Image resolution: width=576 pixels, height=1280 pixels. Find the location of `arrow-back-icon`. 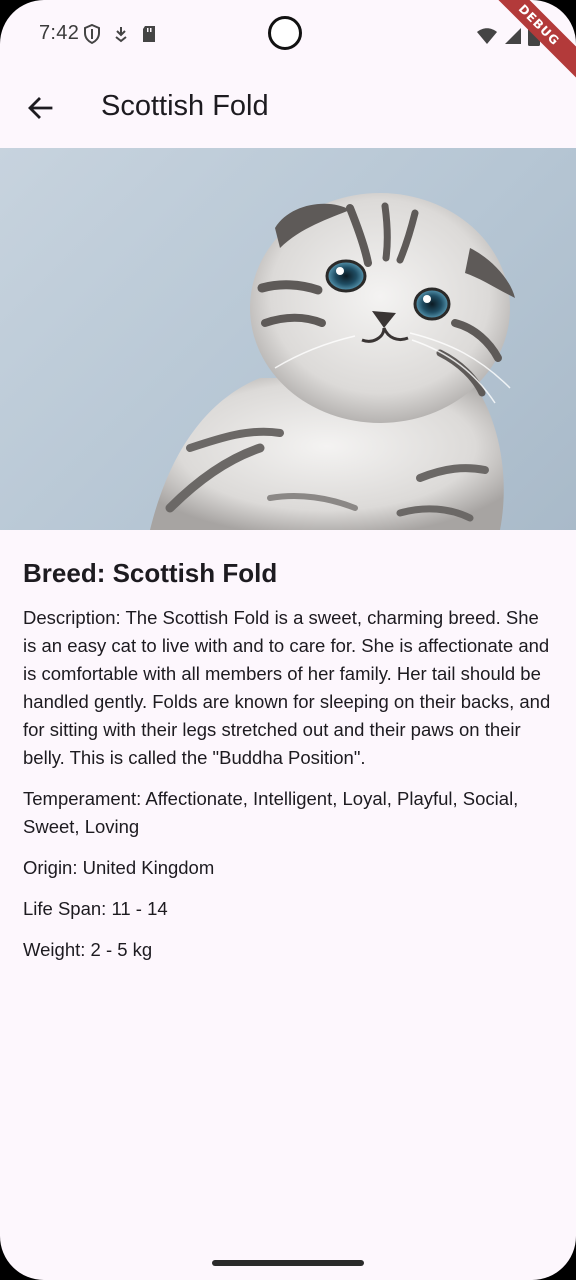

arrow-back-icon is located at coordinates (40, 110).